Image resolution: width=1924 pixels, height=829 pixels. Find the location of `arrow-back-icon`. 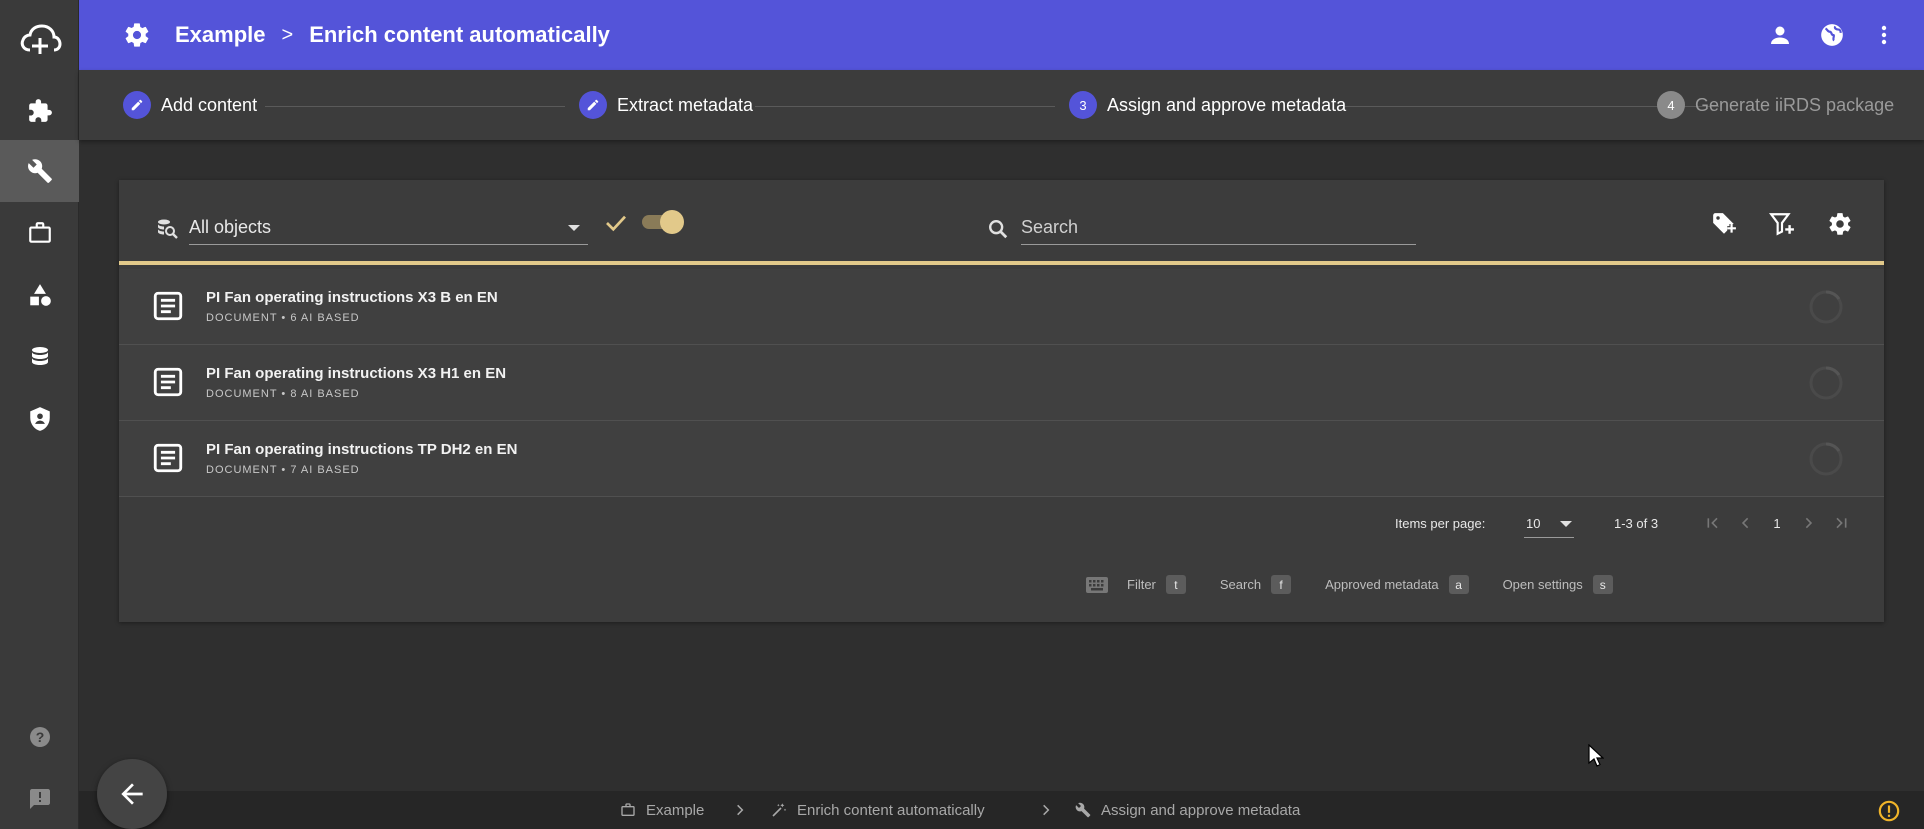

arrow-back-icon is located at coordinates (132, 794).